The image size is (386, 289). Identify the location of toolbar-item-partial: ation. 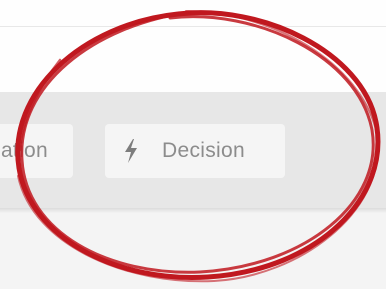
(36, 151).